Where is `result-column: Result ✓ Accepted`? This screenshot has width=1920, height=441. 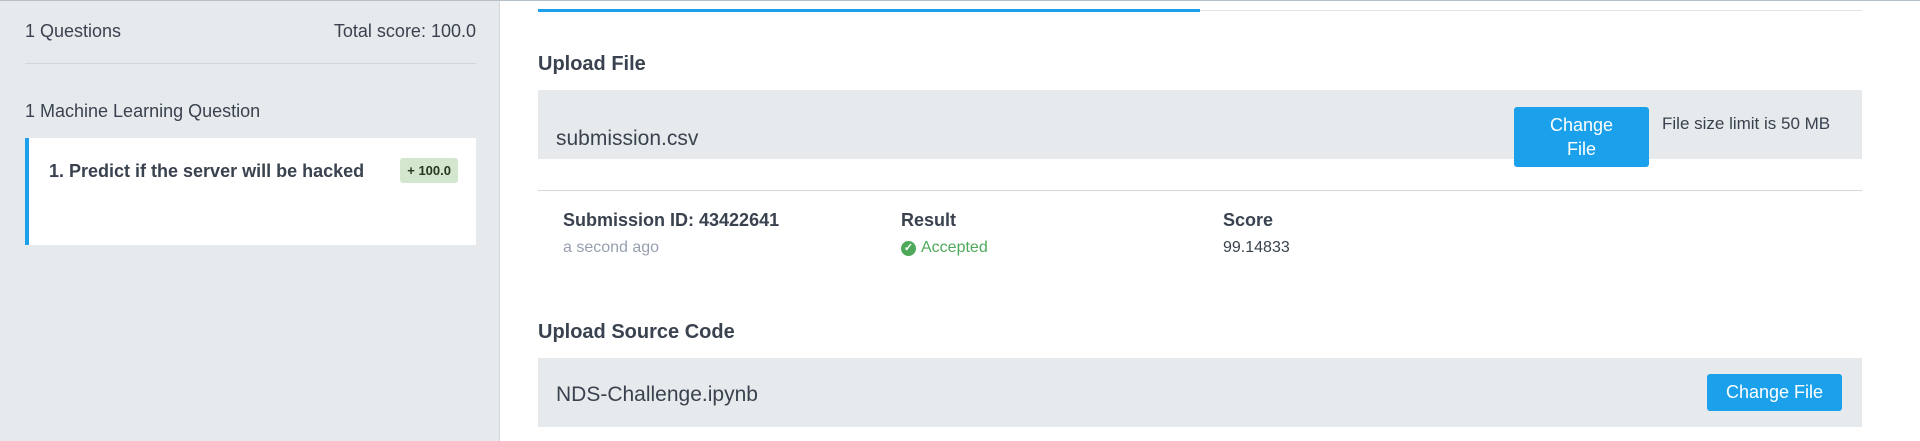 result-column: Result ✓ Accepted is located at coordinates (944, 233).